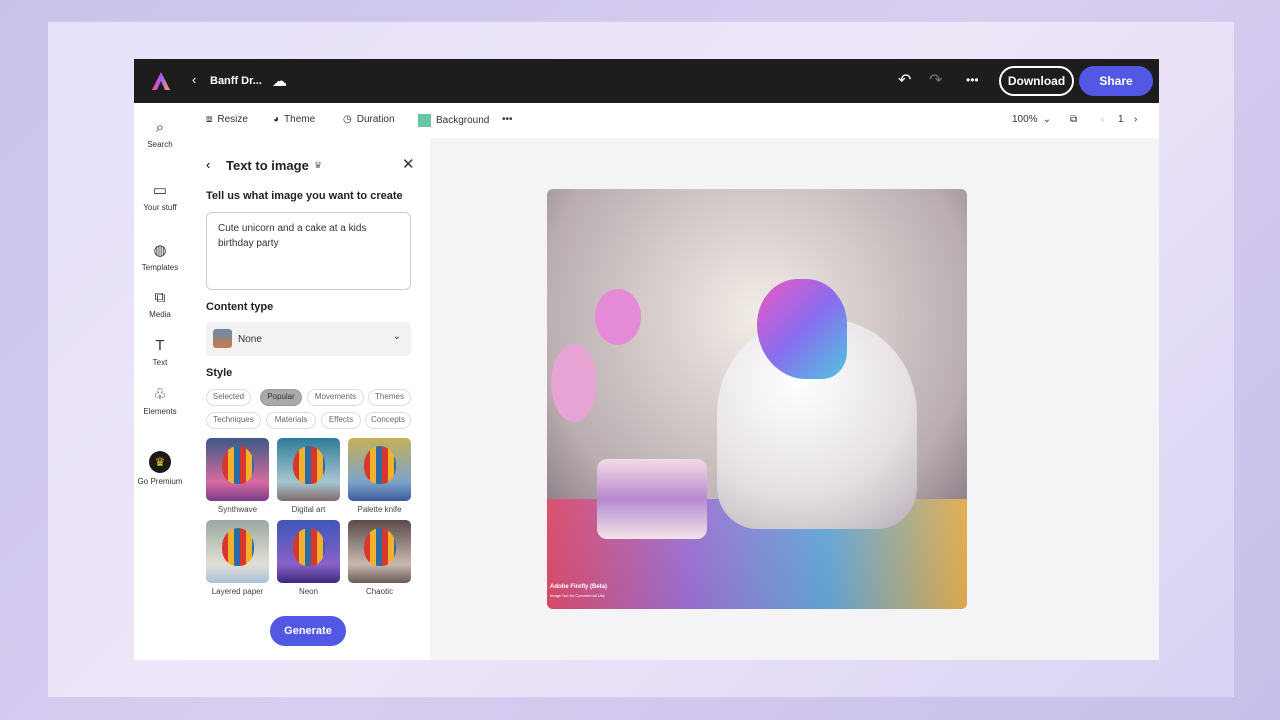  I want to click on back-icon: ‹, so click(194, 79).